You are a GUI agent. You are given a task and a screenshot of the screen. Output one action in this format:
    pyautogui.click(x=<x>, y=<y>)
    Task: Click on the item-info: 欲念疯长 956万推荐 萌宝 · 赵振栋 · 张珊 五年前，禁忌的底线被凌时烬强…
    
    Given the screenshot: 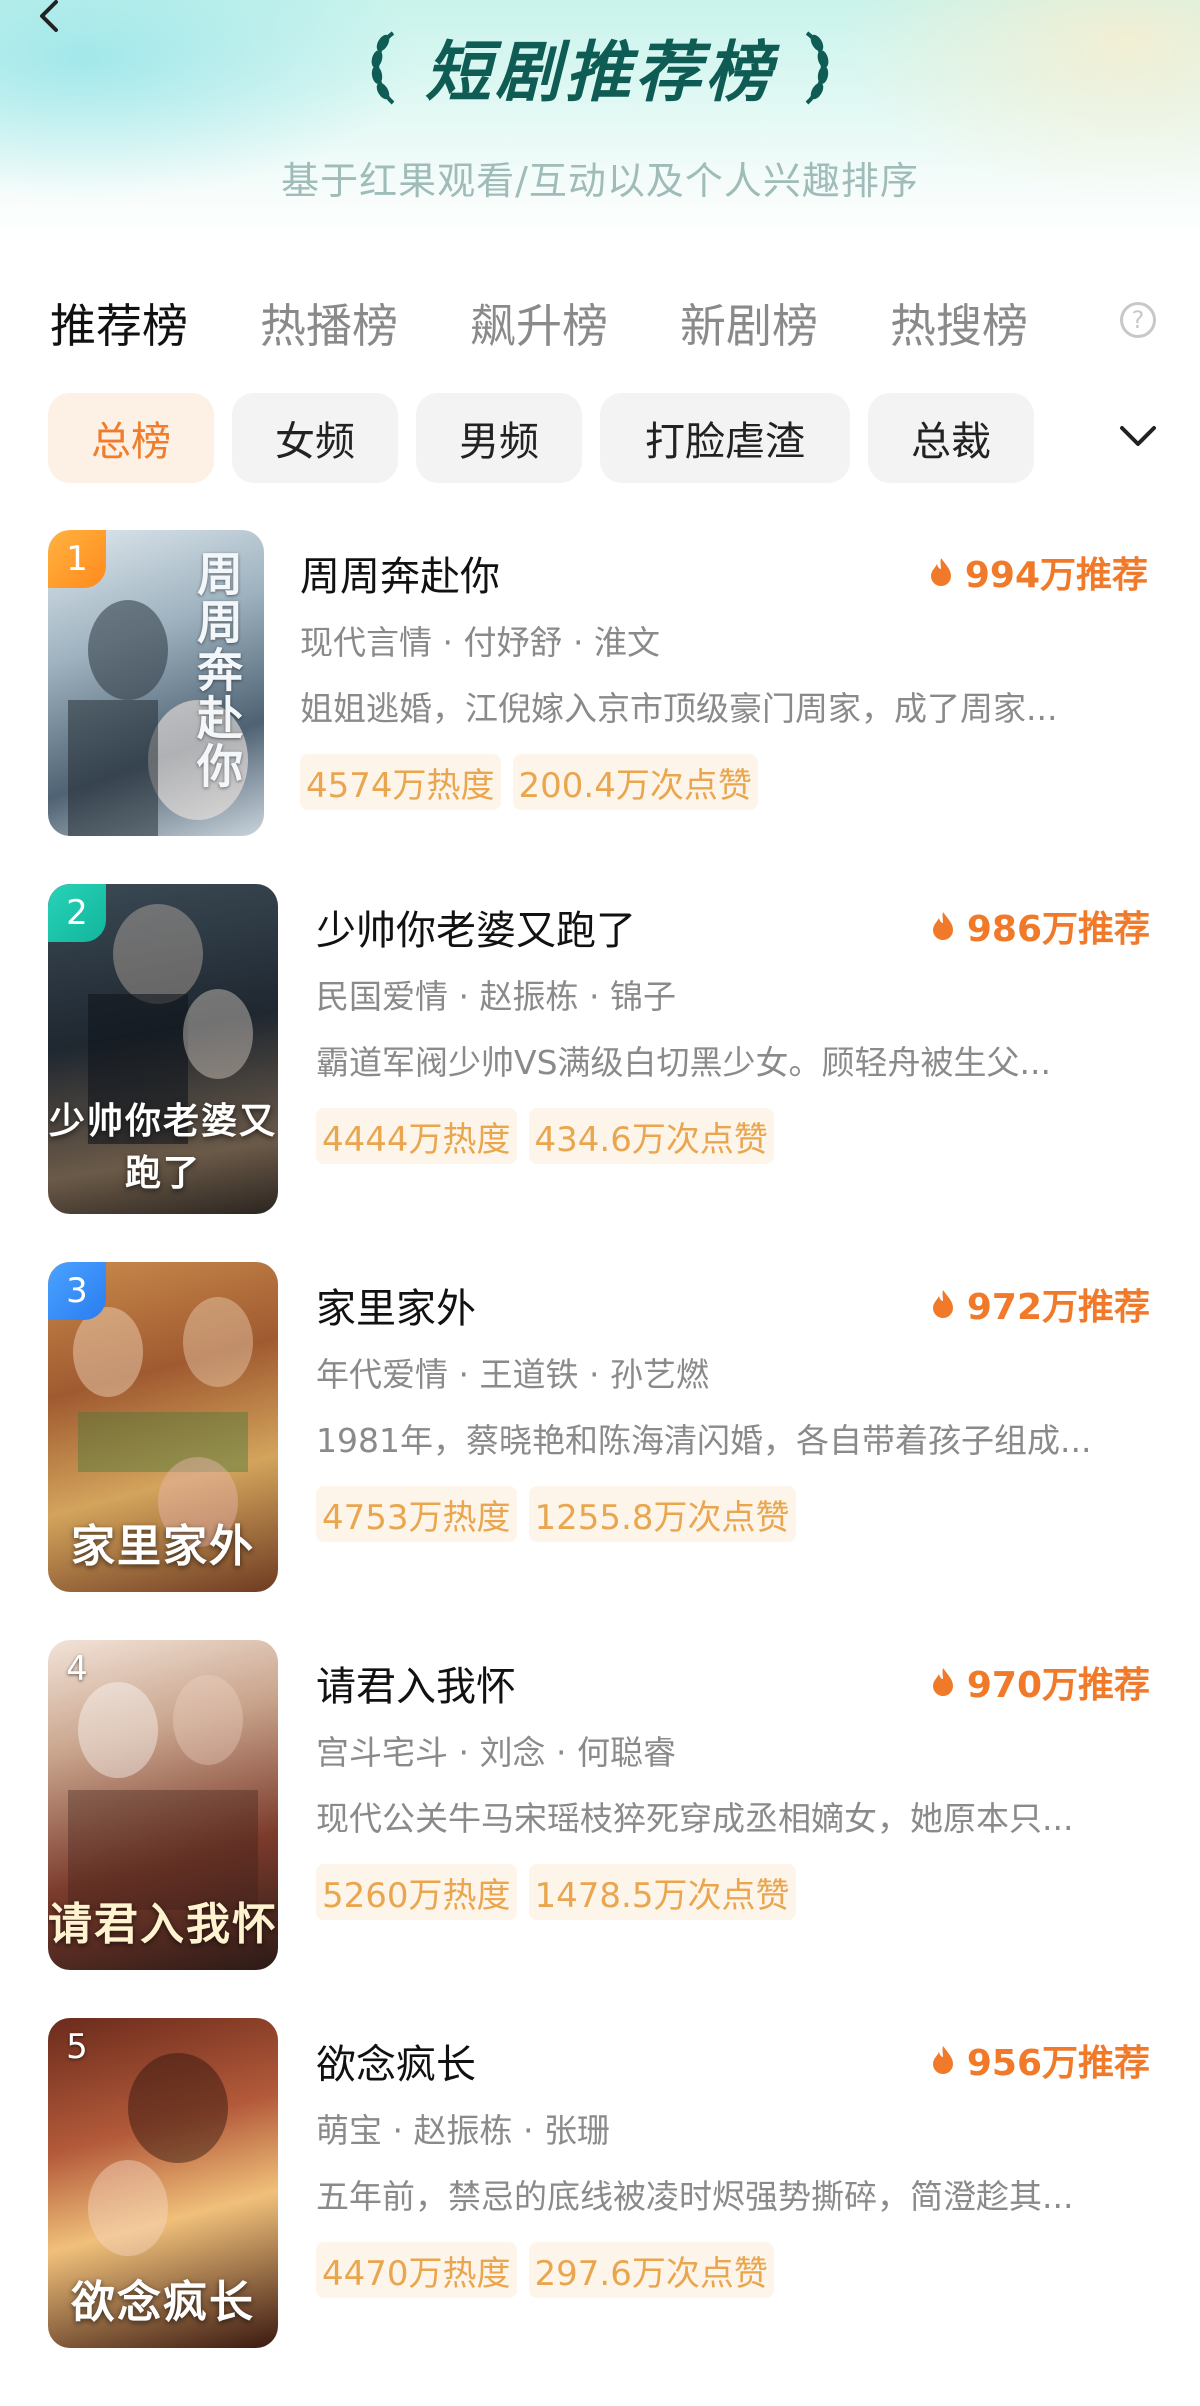 What is the action you would take?
    pyautogui.click(x=739, y=2183)
    